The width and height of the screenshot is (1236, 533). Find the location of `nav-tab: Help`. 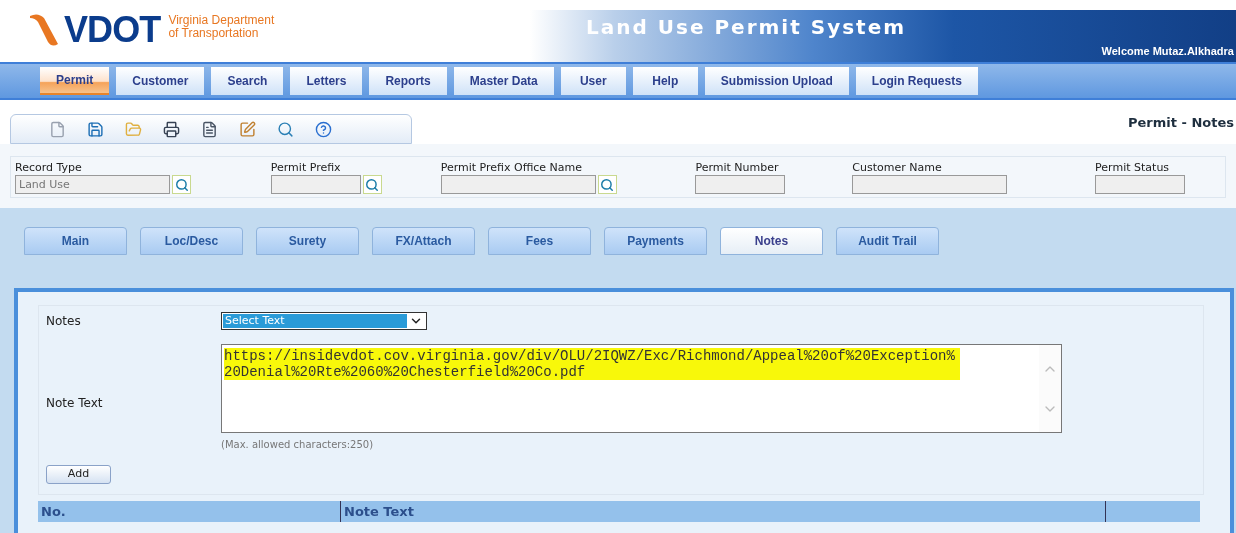

nav-tab: Help is located at coordinates (665, 81).